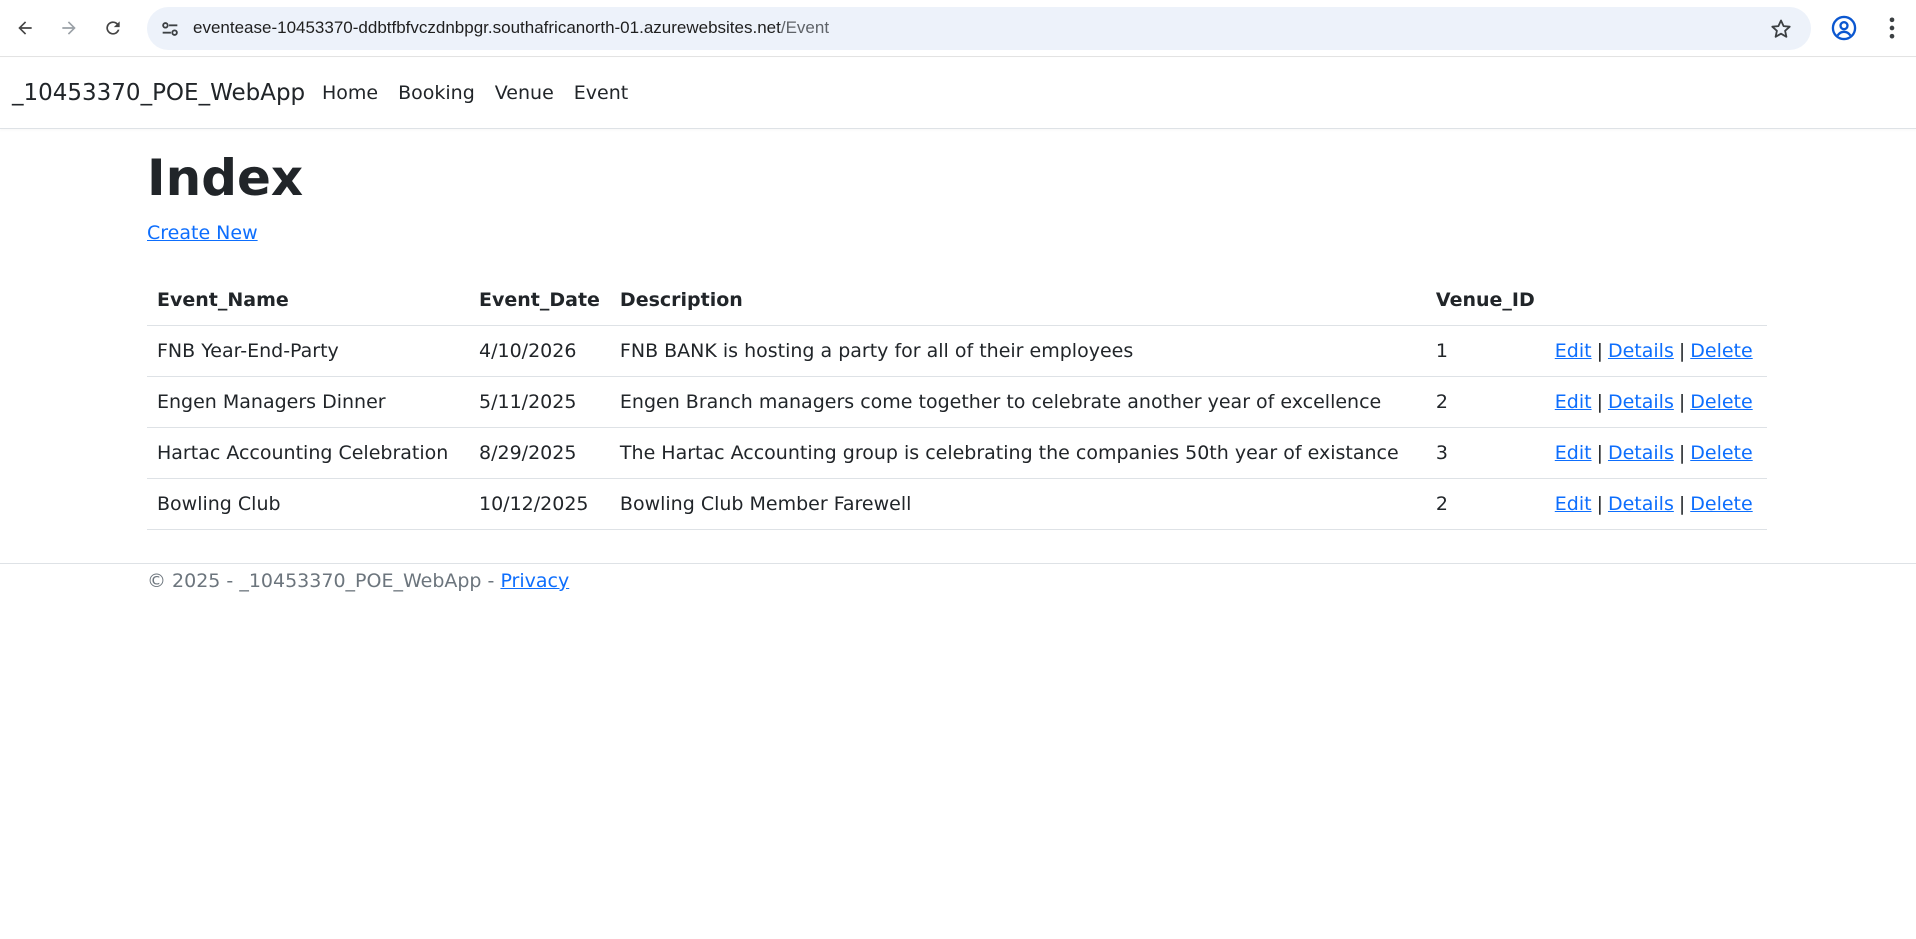 This screenshot has height=939, width=1916. What do you see at coordinates (324, 581) in the screenshot?
I see `footer-text: © 2025 - _10453370_POE_WebApp -` at bounding box center [324, 581].